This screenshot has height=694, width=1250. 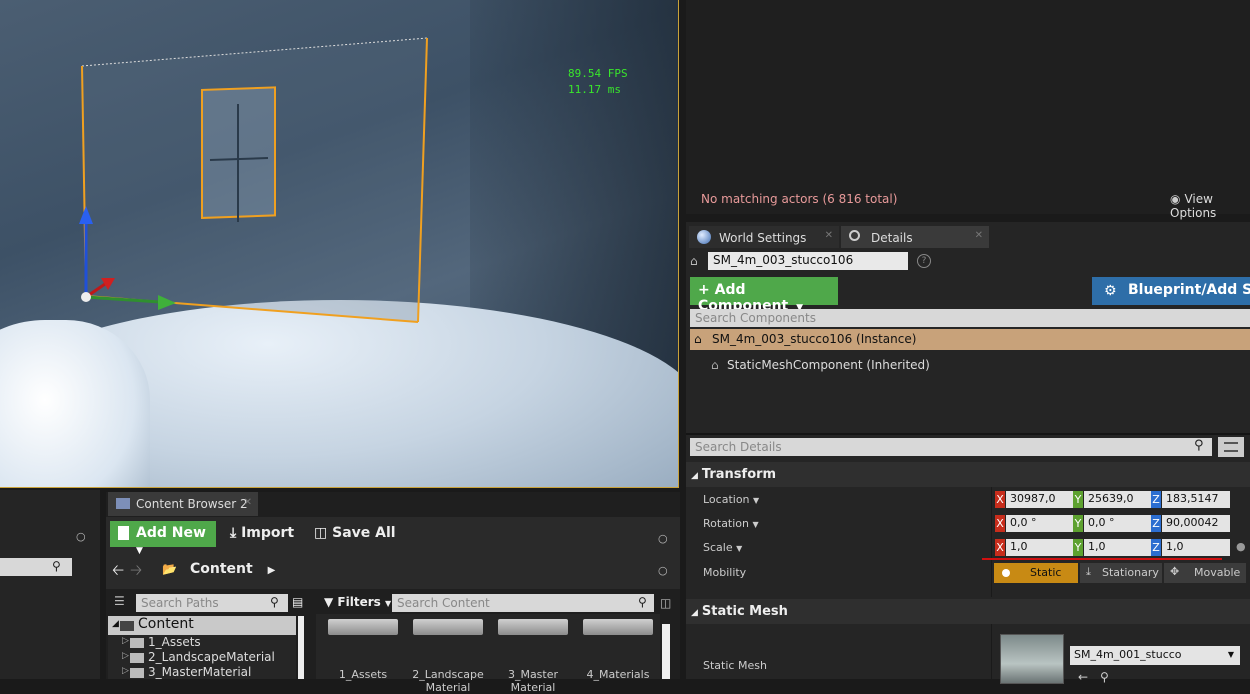 I want to click on tab-details: Details ✕, so click(x=915, y=237).